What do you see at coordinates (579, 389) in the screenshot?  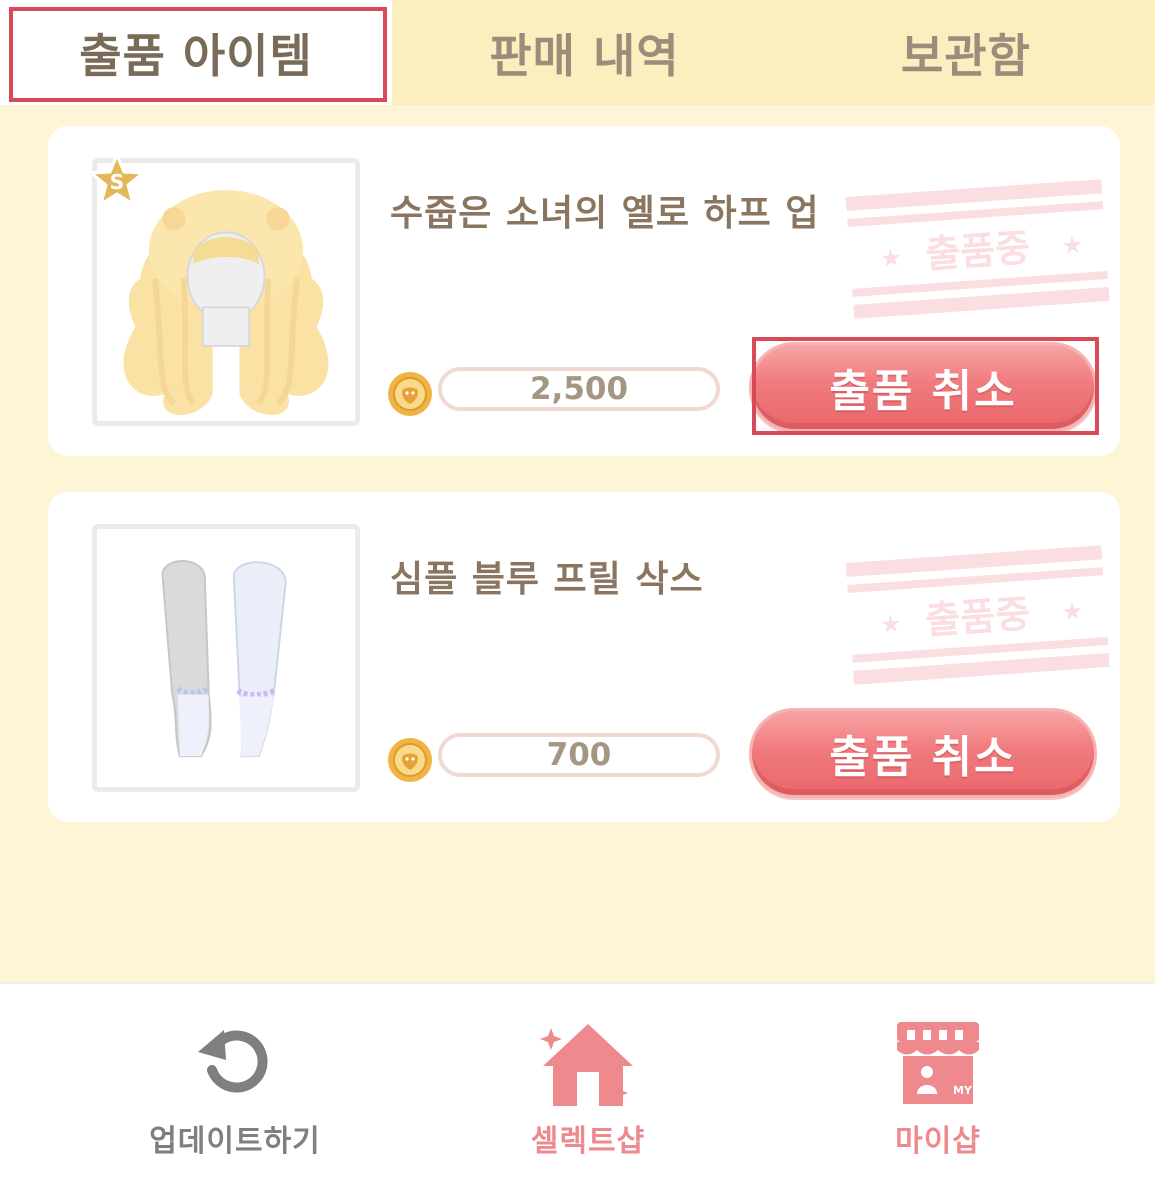 I see `price-display: 2,500` at bounding box center [579, 389].